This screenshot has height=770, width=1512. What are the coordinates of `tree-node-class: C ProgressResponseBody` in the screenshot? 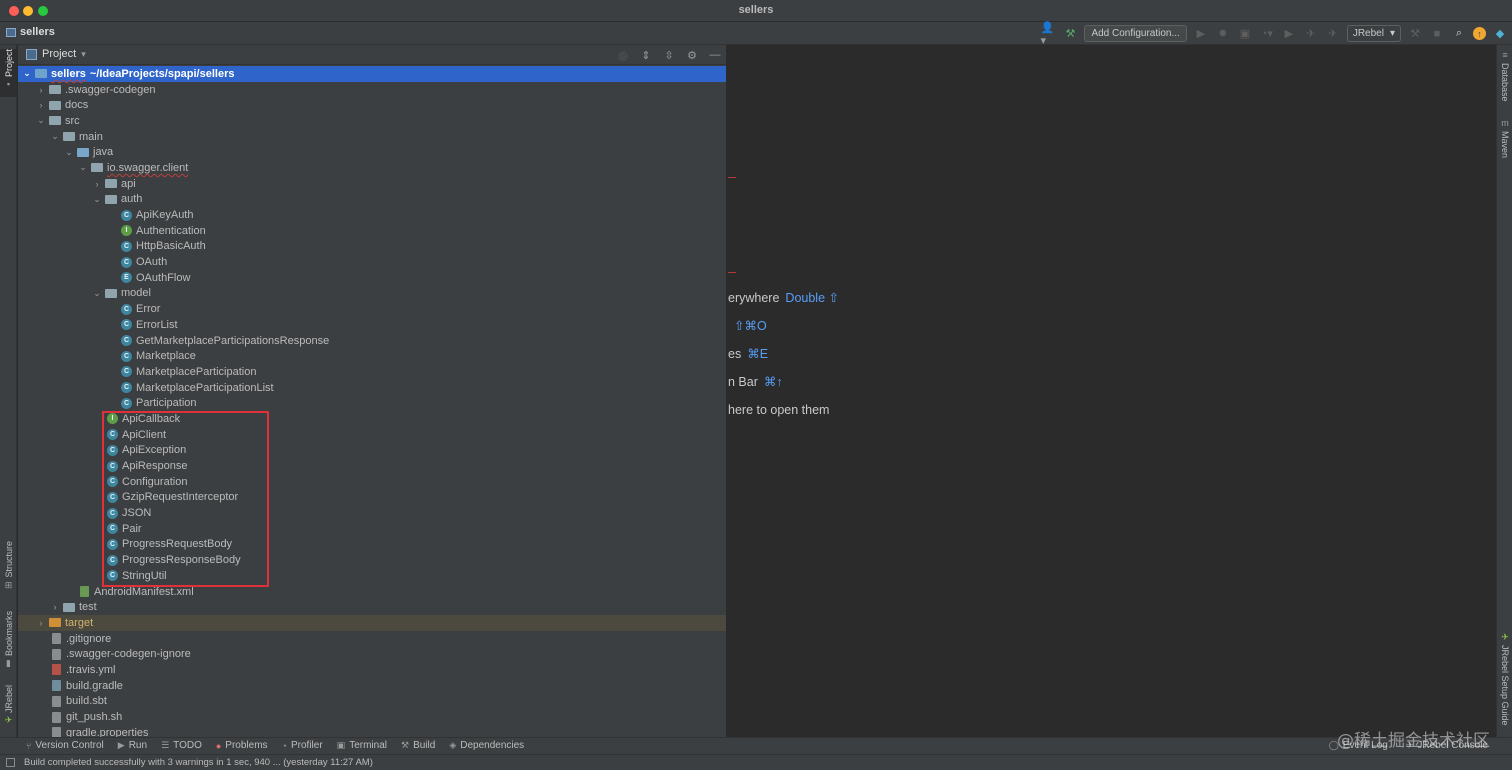 It's located at (372, 560).